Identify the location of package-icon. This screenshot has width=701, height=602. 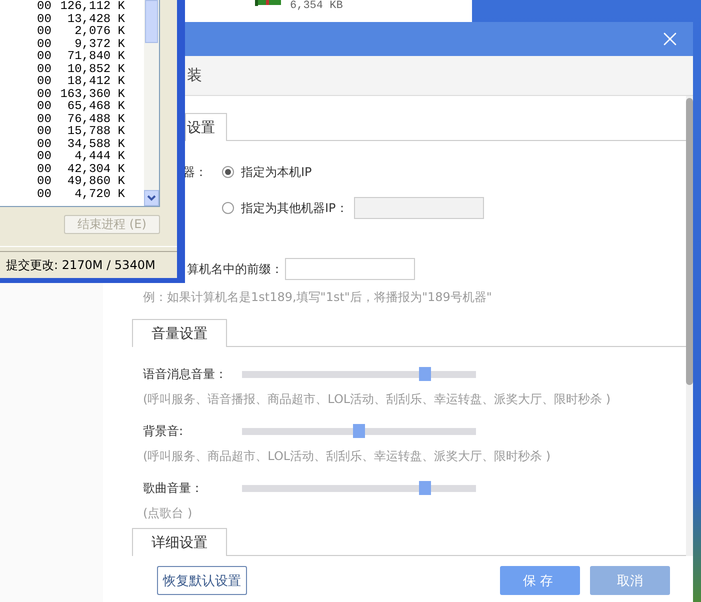
(268, 3).